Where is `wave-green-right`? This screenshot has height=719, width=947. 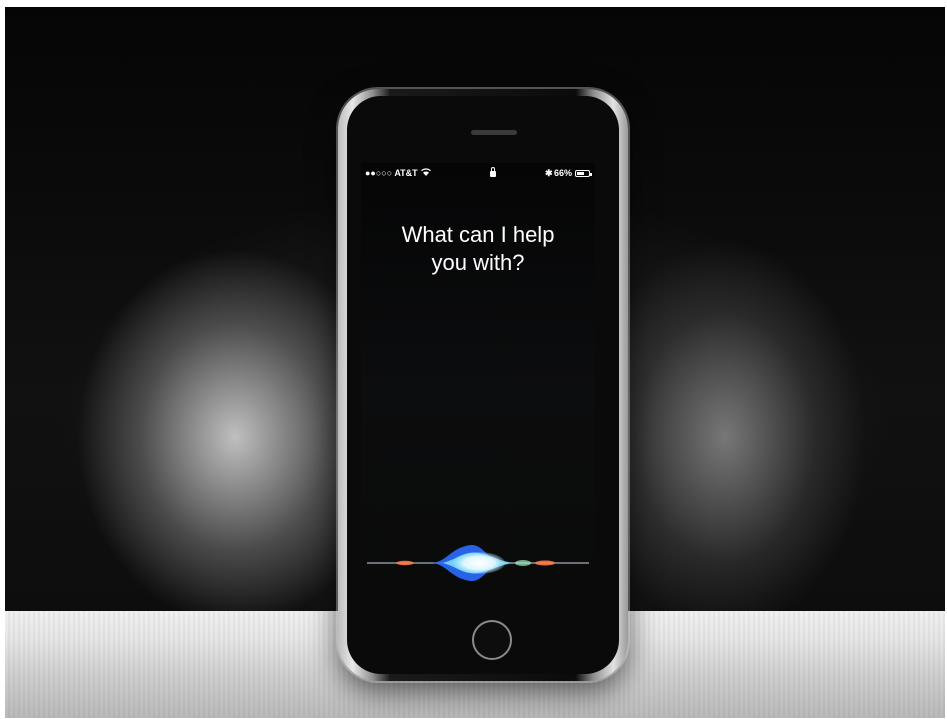
wave-green-right is located at coordinates (523, 563).